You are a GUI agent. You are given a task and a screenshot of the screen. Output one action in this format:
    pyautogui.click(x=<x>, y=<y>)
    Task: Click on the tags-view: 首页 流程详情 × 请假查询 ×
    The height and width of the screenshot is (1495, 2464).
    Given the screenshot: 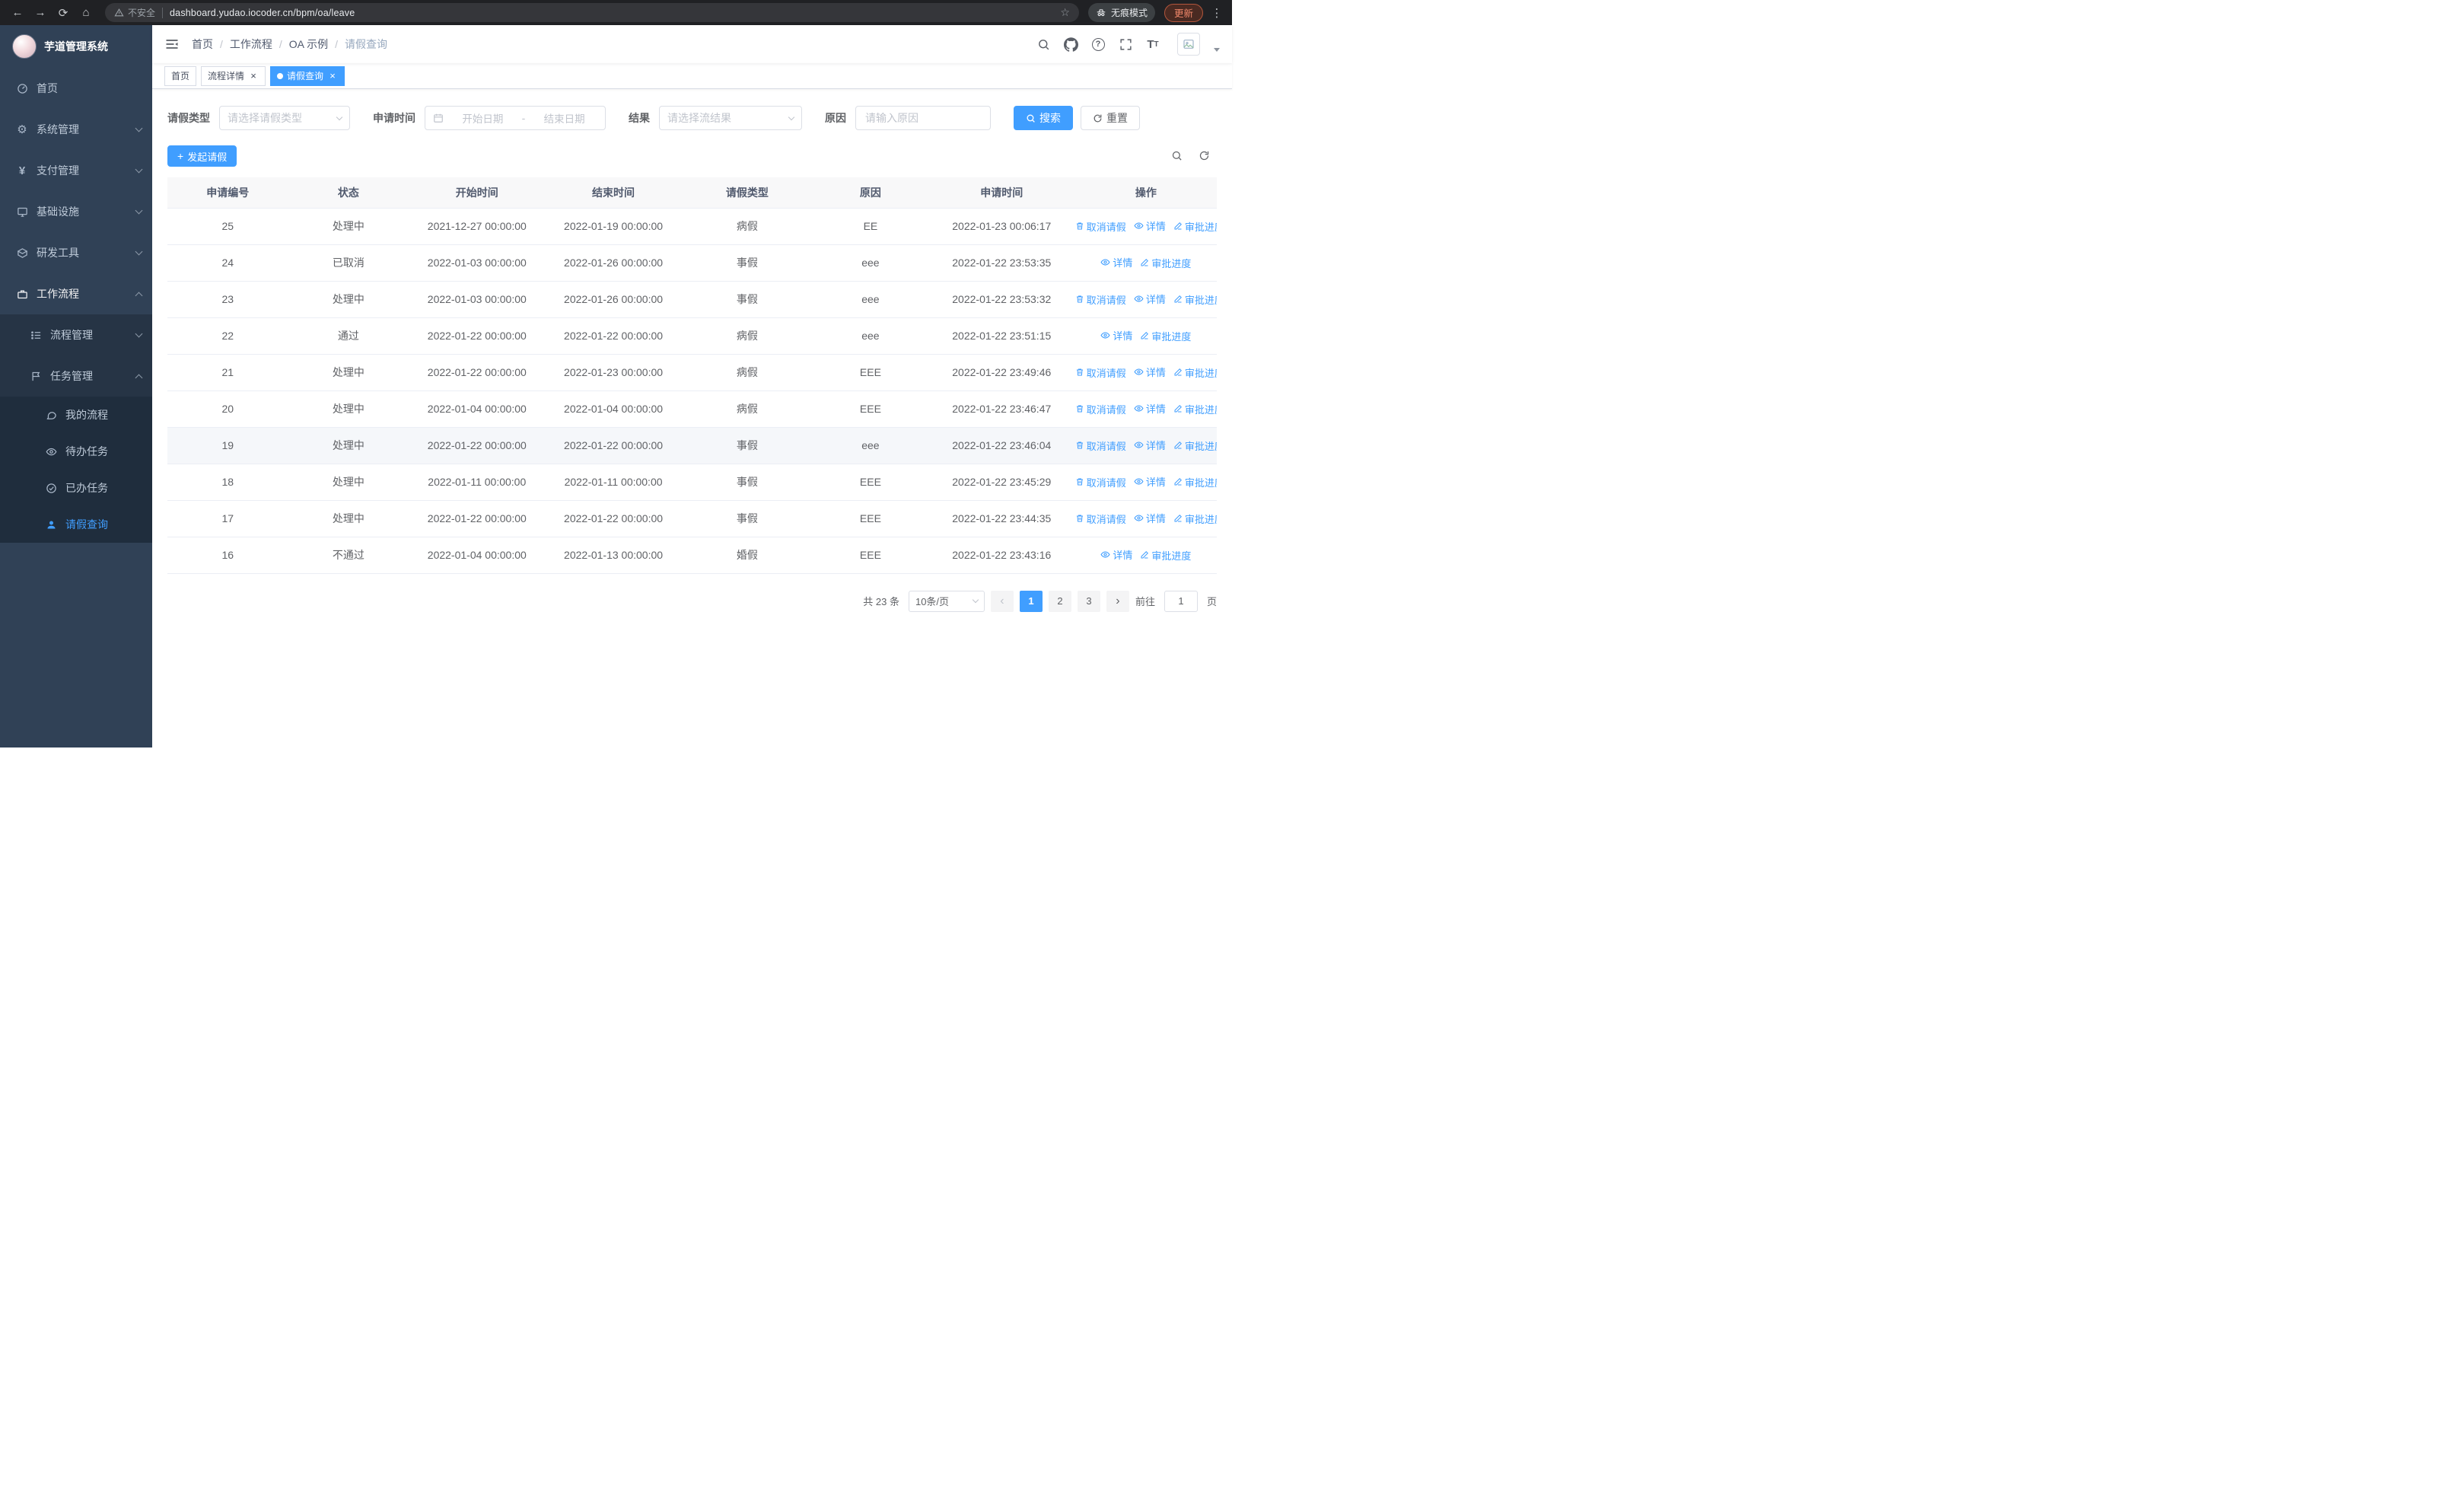 What is the action you would take?
    pyautogui.click(x=692, y=76)
    